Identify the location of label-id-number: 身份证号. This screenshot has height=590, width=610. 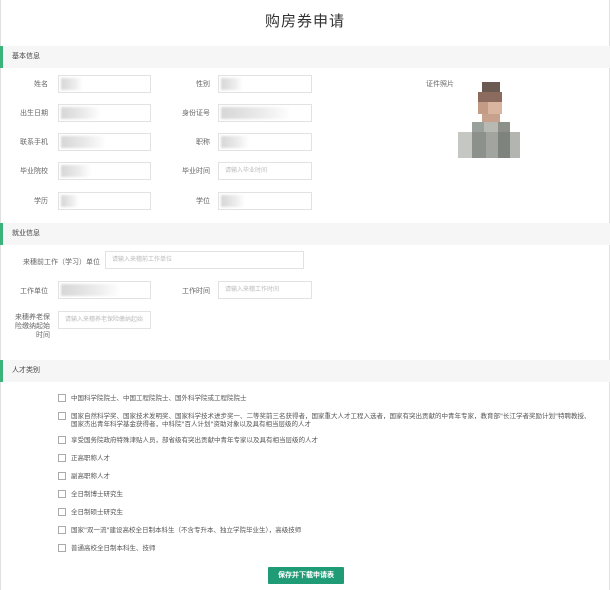
(196, 113).